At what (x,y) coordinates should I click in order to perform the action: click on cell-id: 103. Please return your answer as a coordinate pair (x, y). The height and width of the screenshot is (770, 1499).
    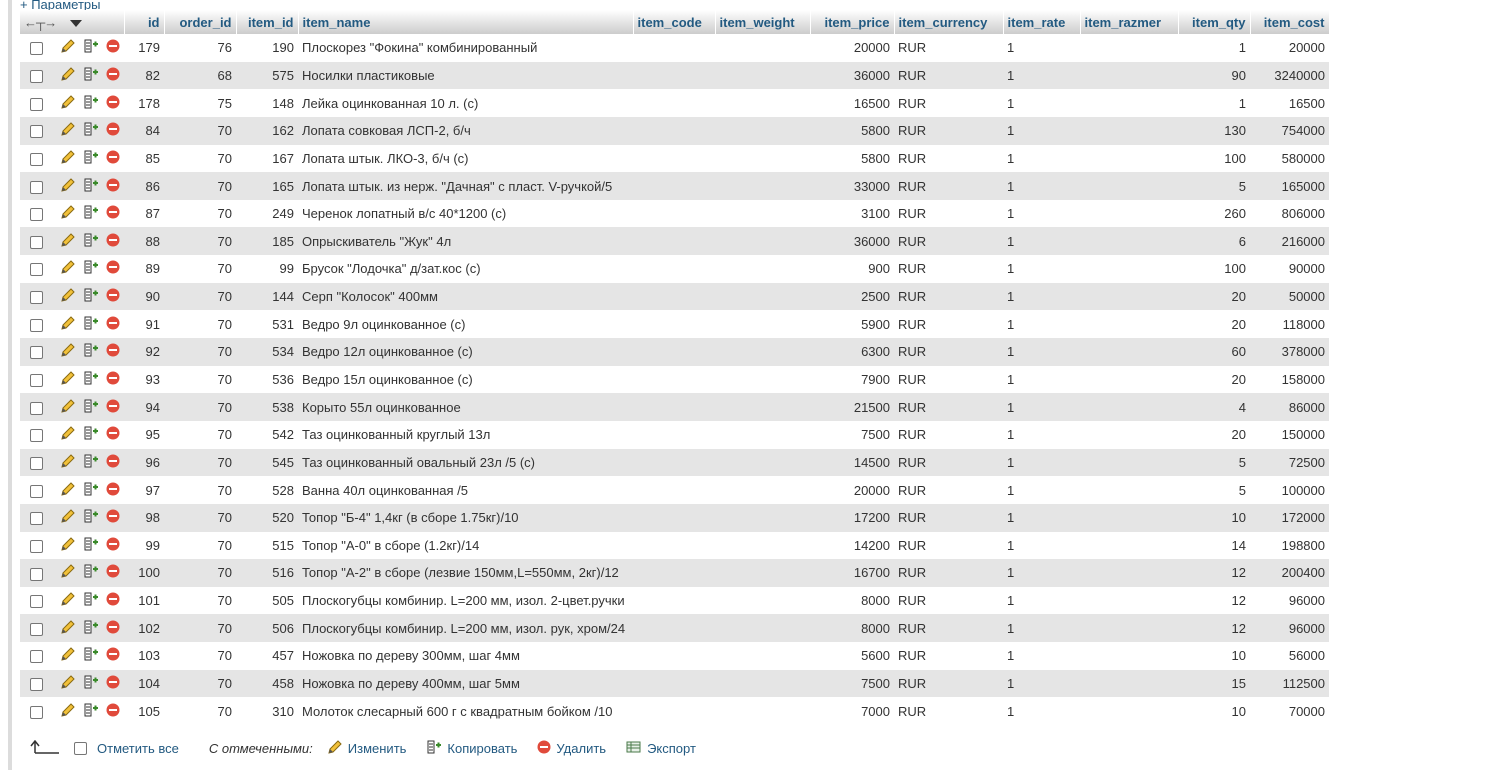
    Looking at the image, I should click on (144, 656).